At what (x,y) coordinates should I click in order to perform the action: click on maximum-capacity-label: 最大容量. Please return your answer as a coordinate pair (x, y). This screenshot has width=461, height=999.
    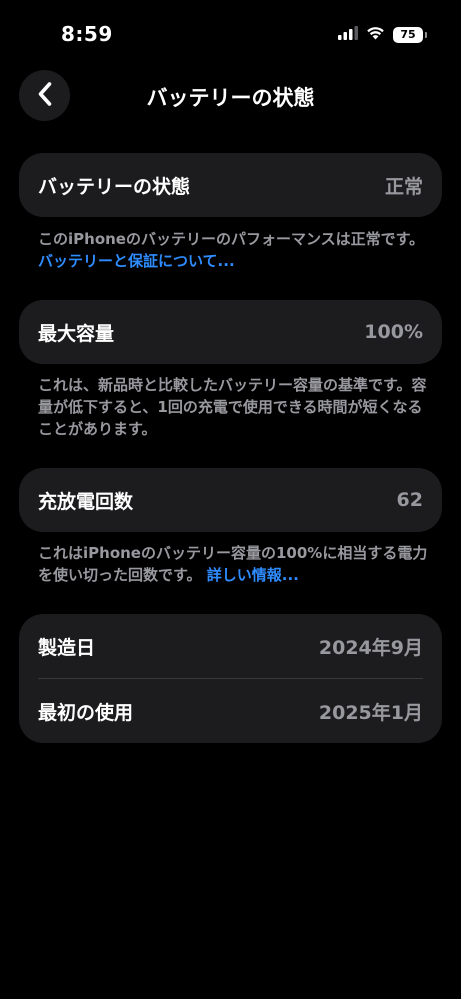
    Looking at the image, I should click on (76, 333).